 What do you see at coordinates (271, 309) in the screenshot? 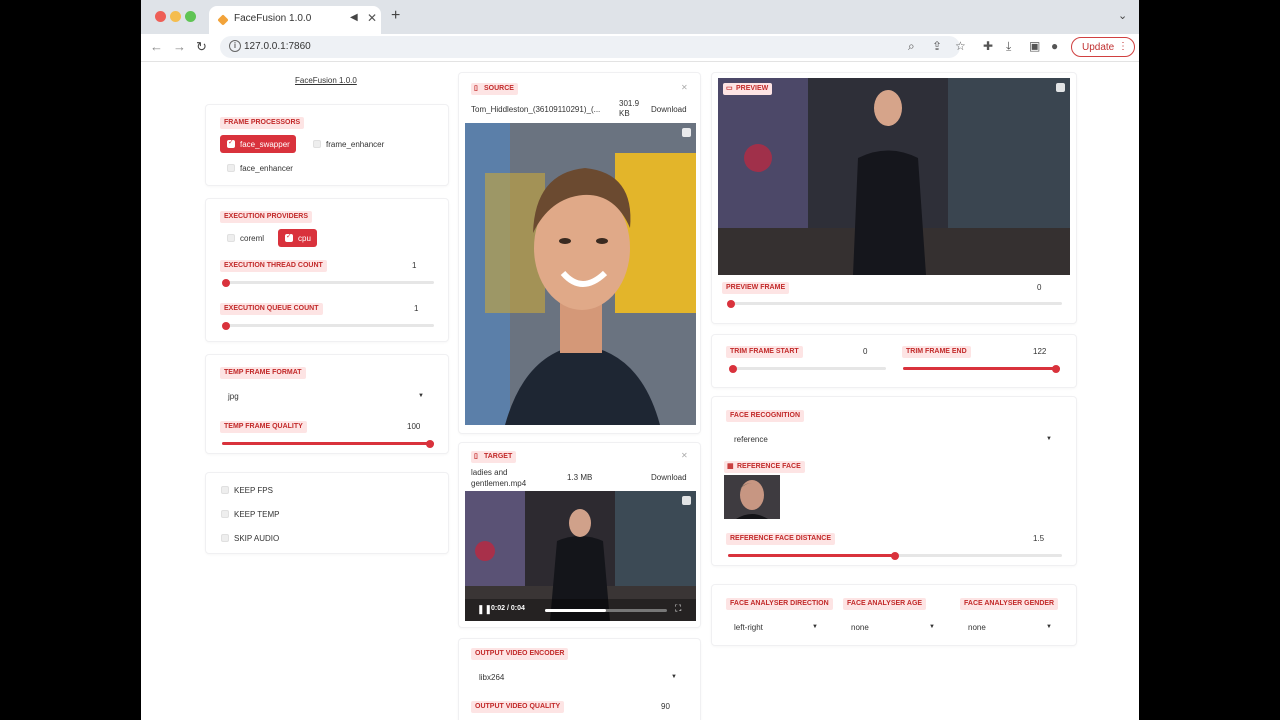
I see `queue-count-label: EXECUTION QUEUE COUNT` at bounding box center [271, 309].